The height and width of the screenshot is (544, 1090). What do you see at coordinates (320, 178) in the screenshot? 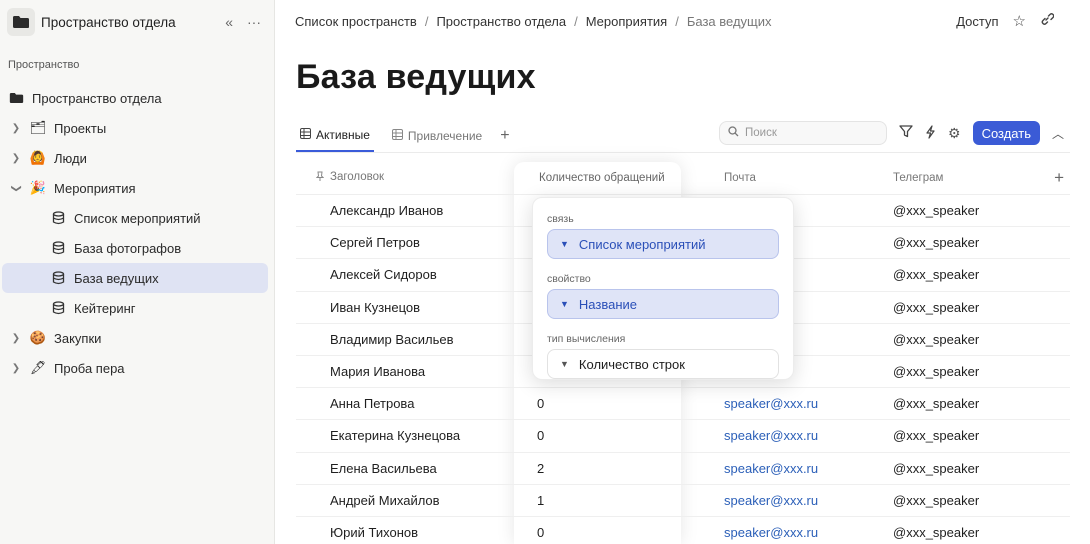
I see `pin-icon` at bounding box center [320, 178].